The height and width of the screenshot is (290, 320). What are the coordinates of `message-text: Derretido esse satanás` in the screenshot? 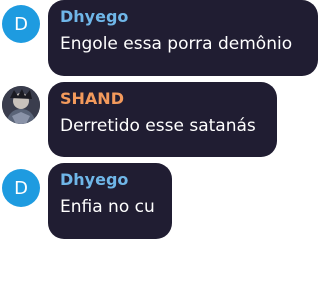 It's located at (158, 126).